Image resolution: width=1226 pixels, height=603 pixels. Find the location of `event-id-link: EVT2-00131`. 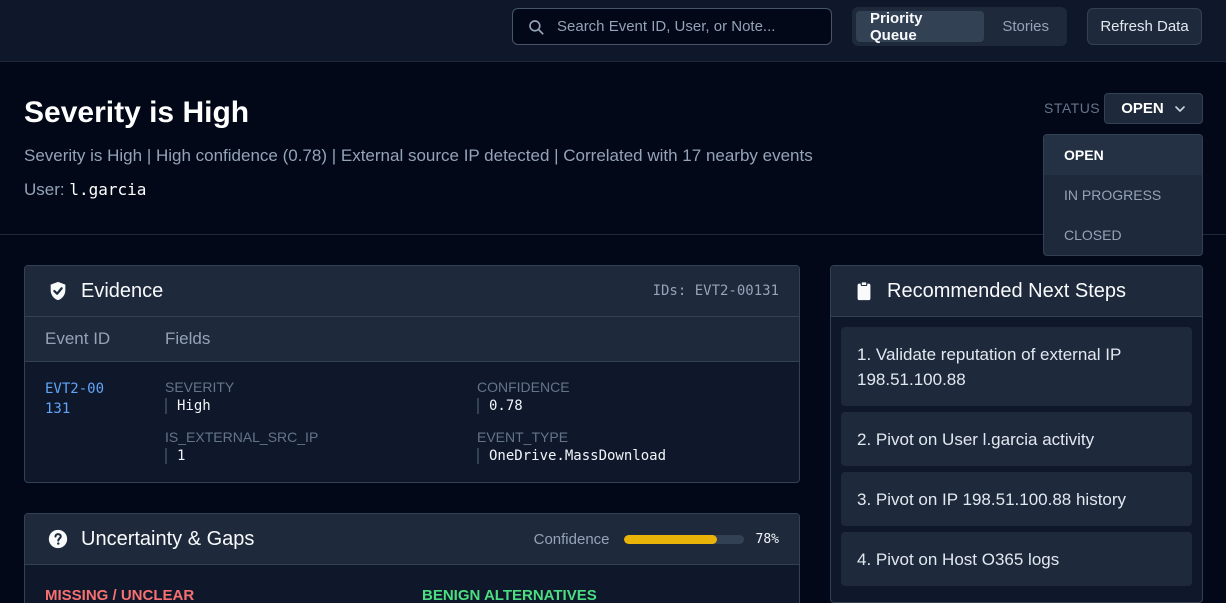

event-id-link: EVT2-00131 is located at coordinates (75, 399).